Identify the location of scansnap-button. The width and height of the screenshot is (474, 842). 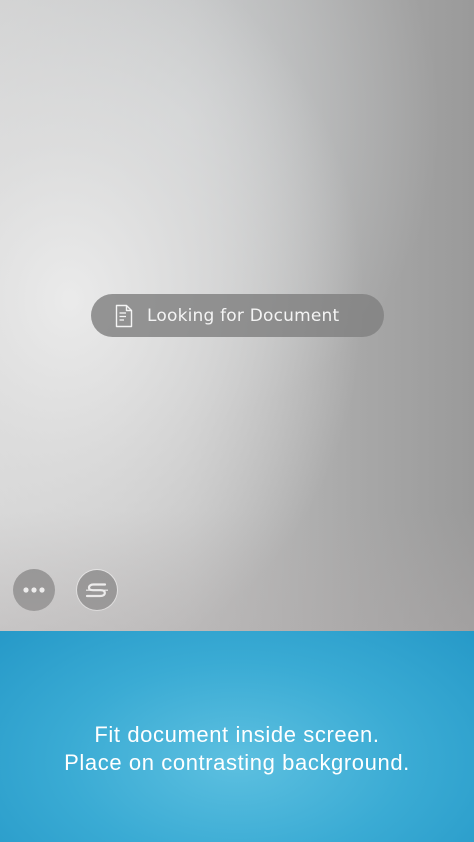
(97, 590).